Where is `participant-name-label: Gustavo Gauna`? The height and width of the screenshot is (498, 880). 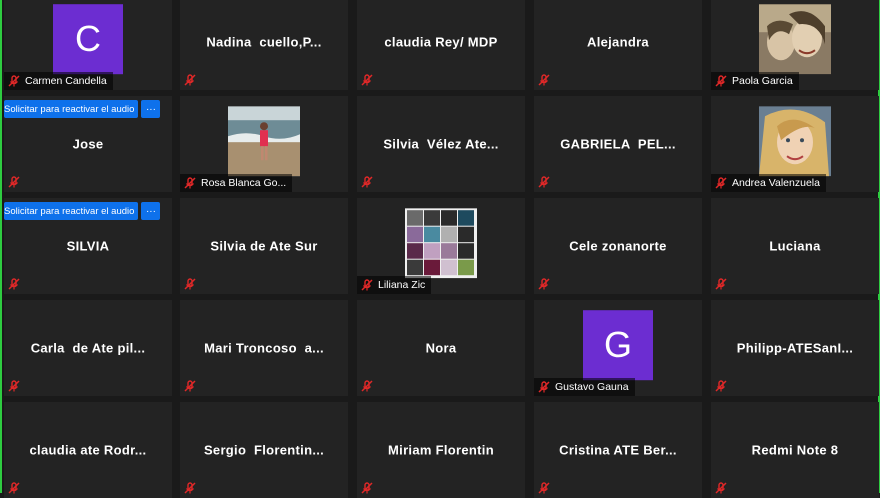 participant-name-label: Gustavo Gauna is located at coordinates (584, 387).